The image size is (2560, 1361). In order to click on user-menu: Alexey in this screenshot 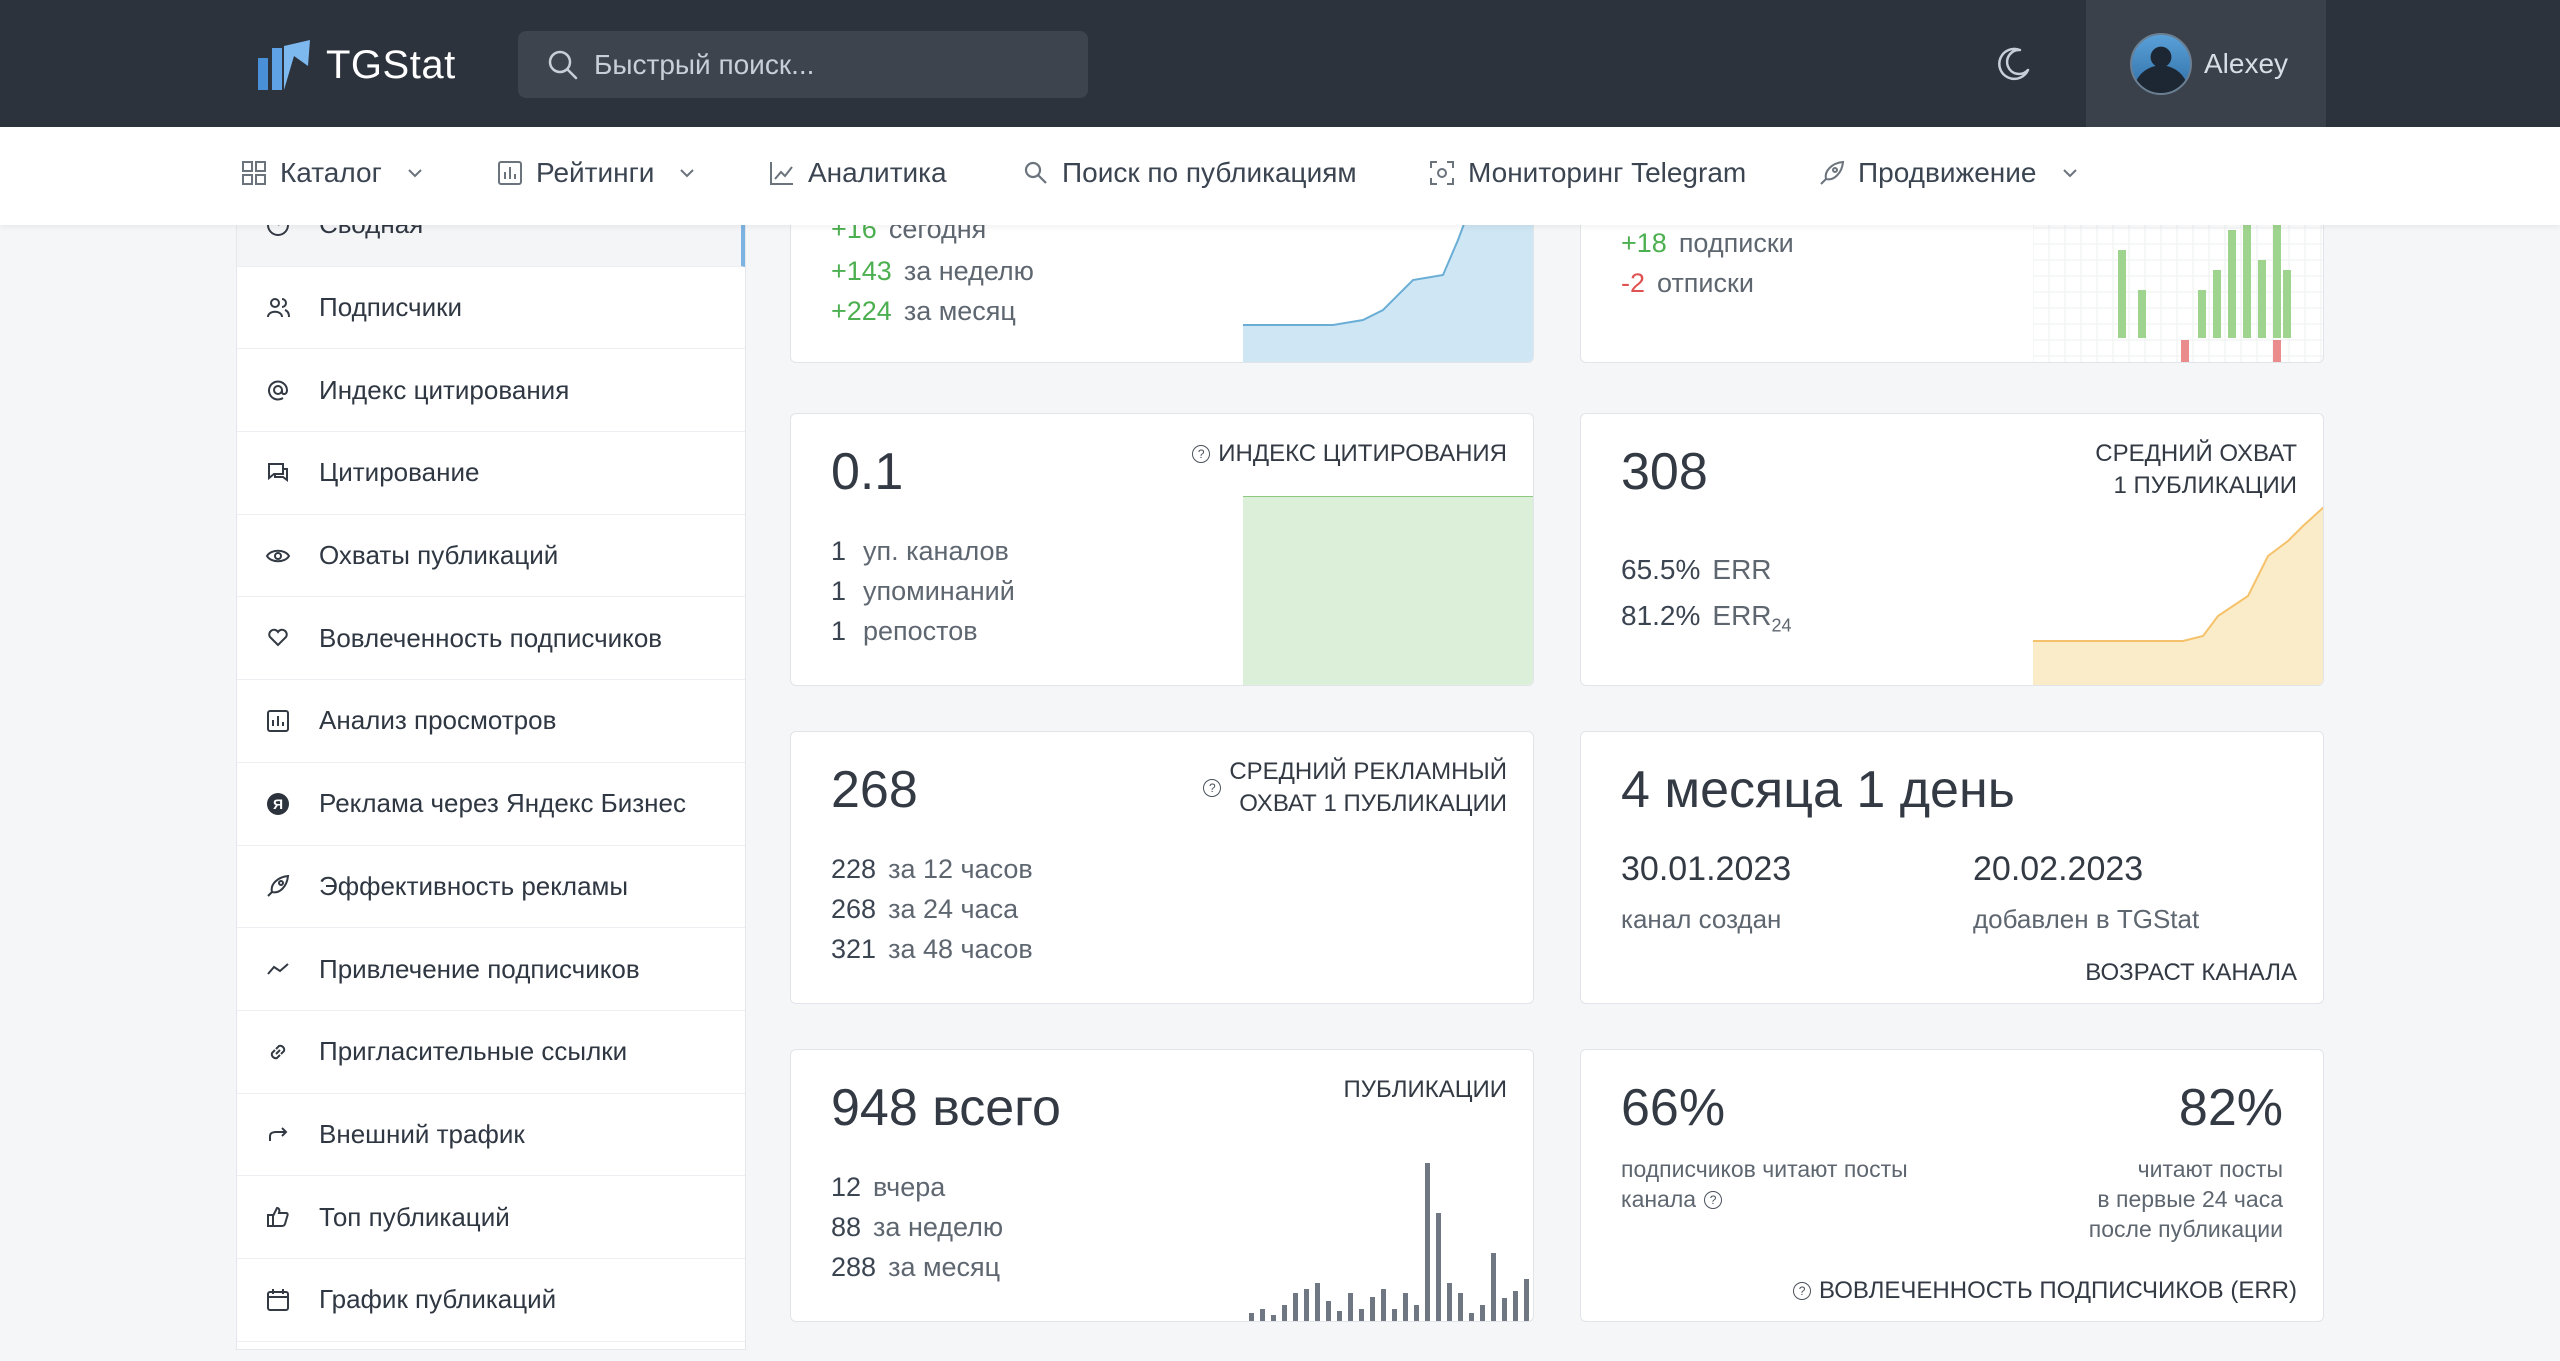, I will do `click(2206, 63)`.